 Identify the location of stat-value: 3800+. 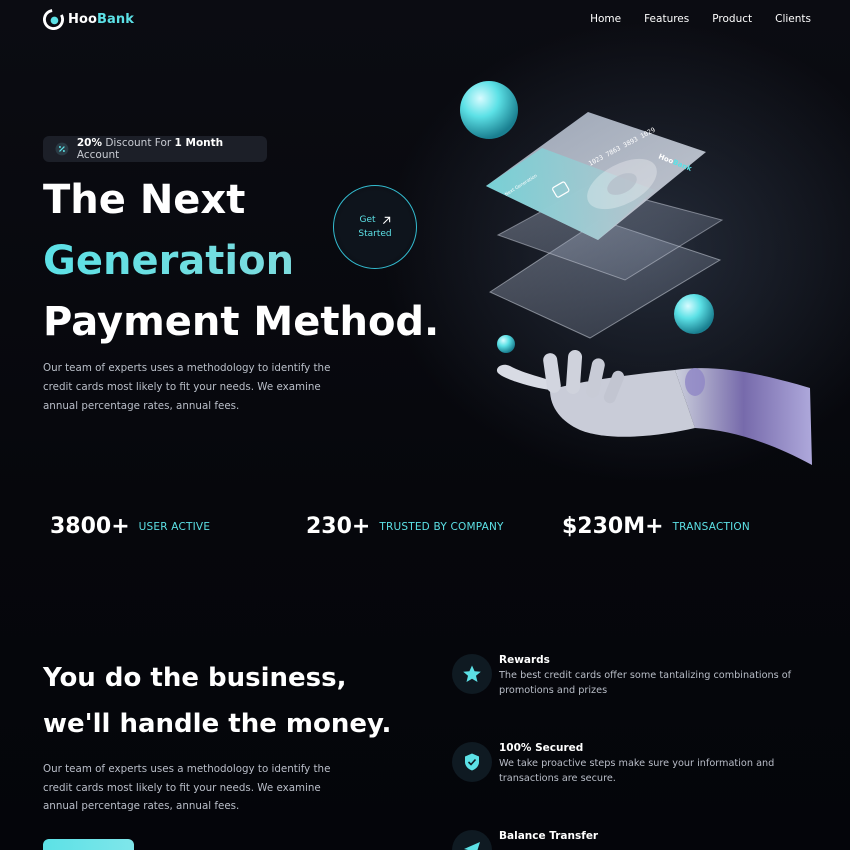
(90, 526).